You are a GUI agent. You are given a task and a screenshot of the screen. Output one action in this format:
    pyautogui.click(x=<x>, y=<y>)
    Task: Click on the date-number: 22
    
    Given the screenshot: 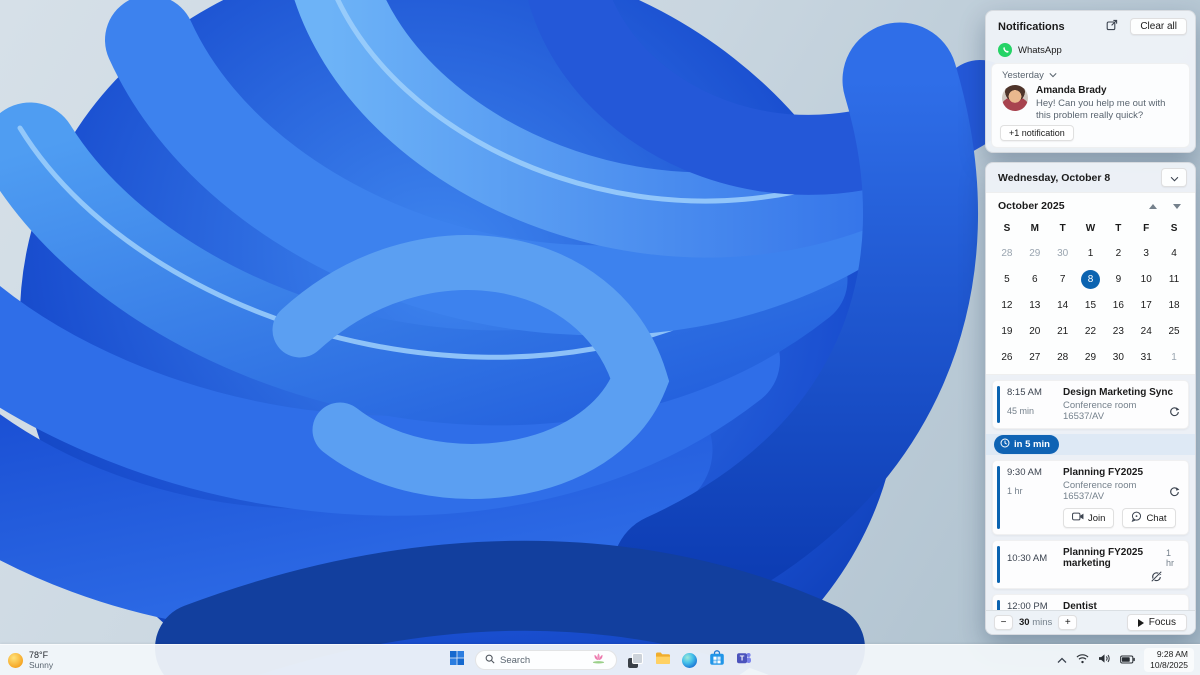 What is the action you would take?
    pyautogui.click(x=1090, y=331)
    